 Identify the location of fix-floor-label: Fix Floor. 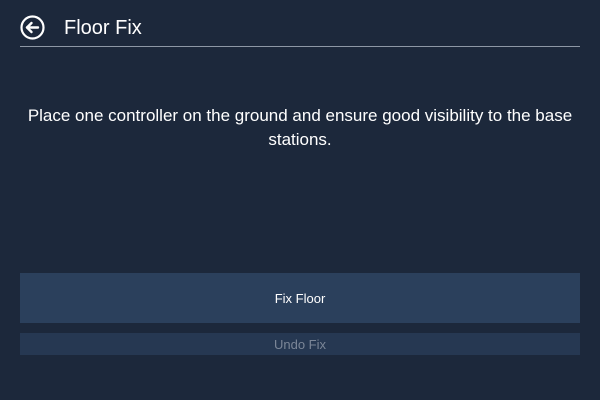
(300, 298).